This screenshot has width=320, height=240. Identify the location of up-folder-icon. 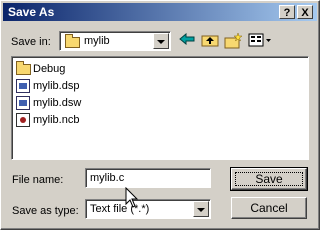
(210, 42).